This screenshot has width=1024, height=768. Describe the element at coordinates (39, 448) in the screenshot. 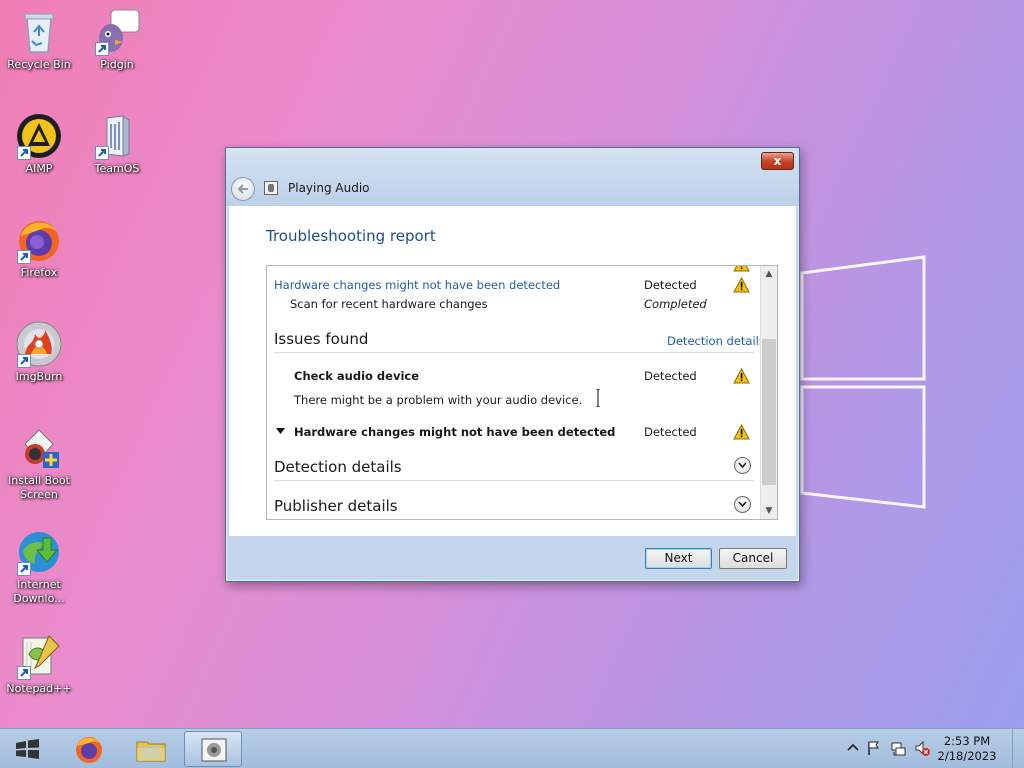

I see `install-boot-screen-icon` at that location.